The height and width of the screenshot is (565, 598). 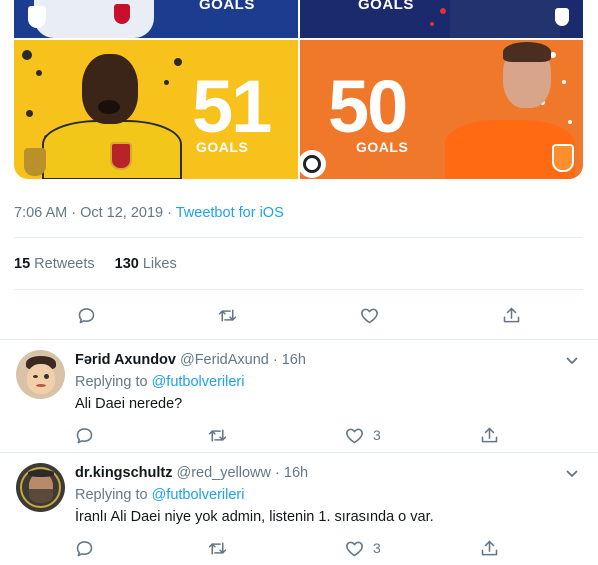 I want to click on tweet-stats: 15 Retweets 130 Likes, so click(x=95, y=264).